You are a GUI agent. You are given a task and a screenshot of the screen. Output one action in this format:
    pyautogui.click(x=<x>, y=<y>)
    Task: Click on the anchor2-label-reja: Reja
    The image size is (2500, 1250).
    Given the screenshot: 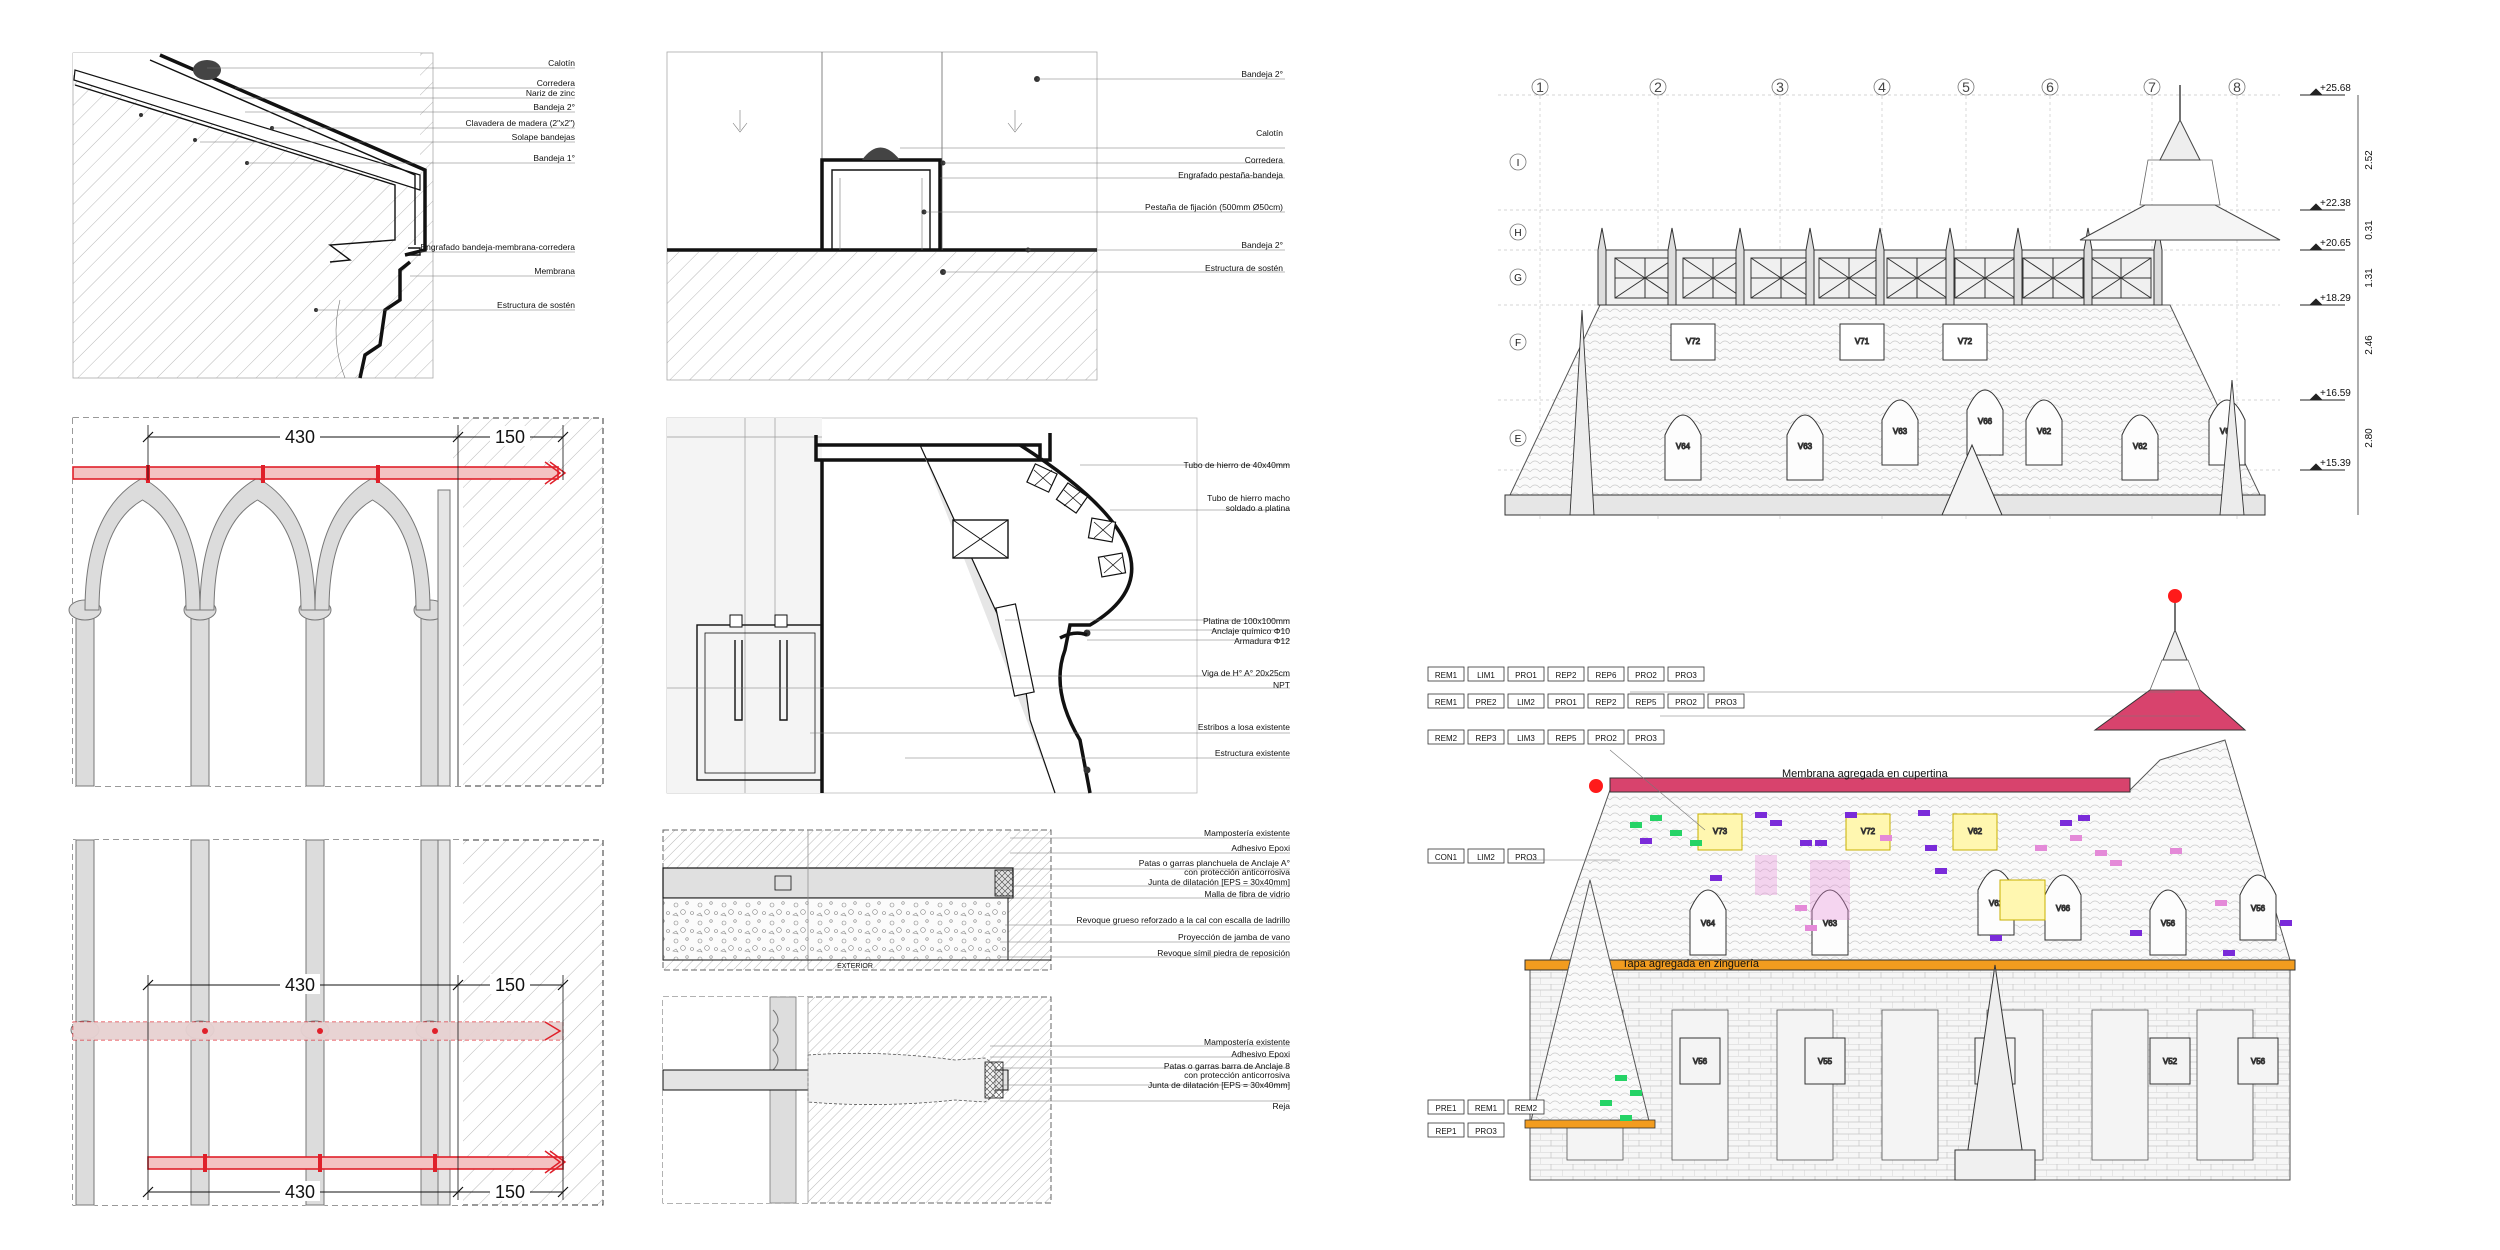 What is the action you would take?
    pyautogui.click(x=1282, y=1106)
    